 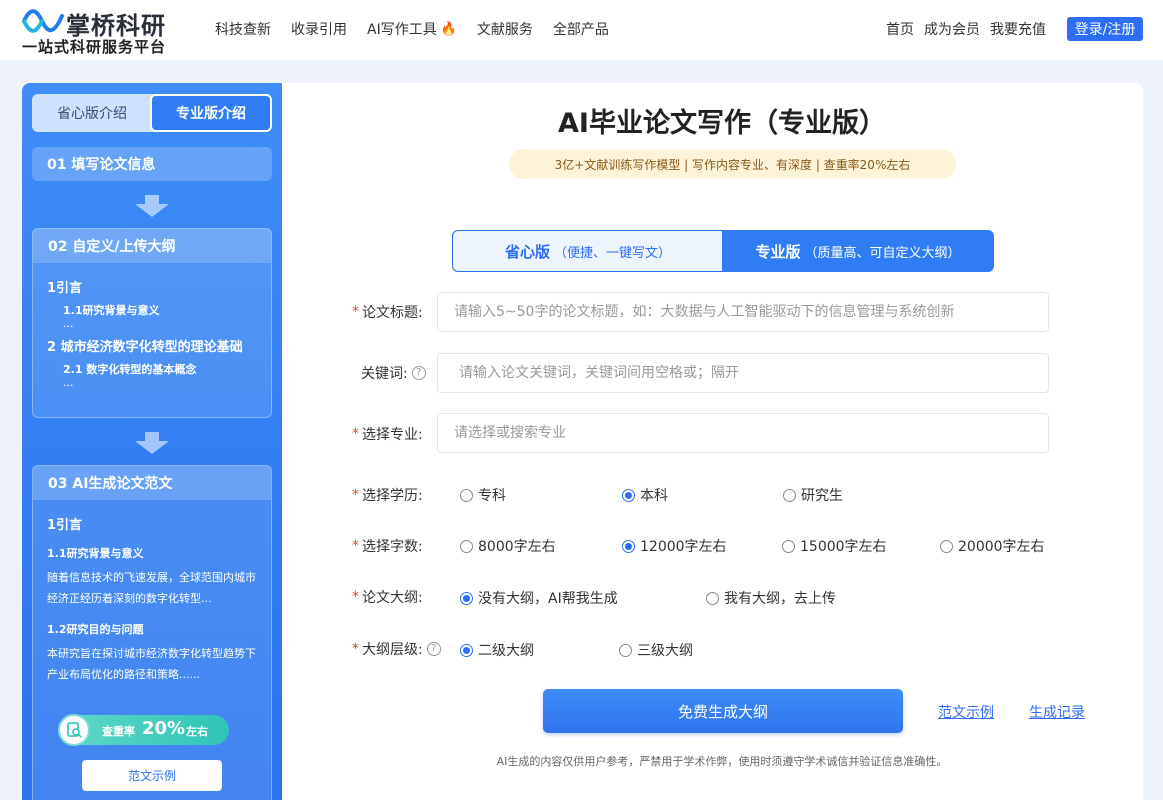 I want to click on sample-essay-link: 范文示例, so click(x=966, y=712).